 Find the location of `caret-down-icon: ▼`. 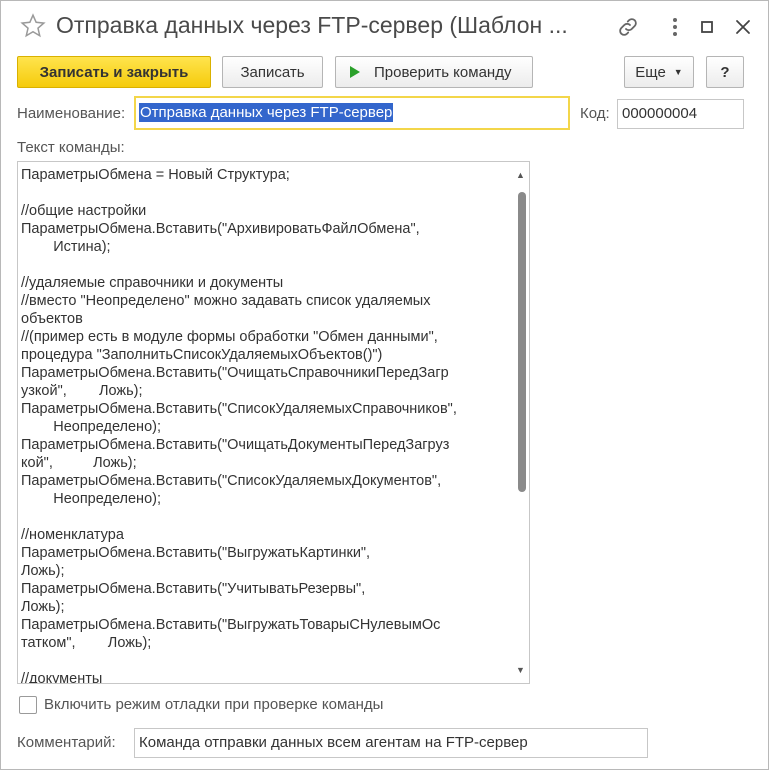

caret-down-icon: ▼ is located at coordinates (678, 72).